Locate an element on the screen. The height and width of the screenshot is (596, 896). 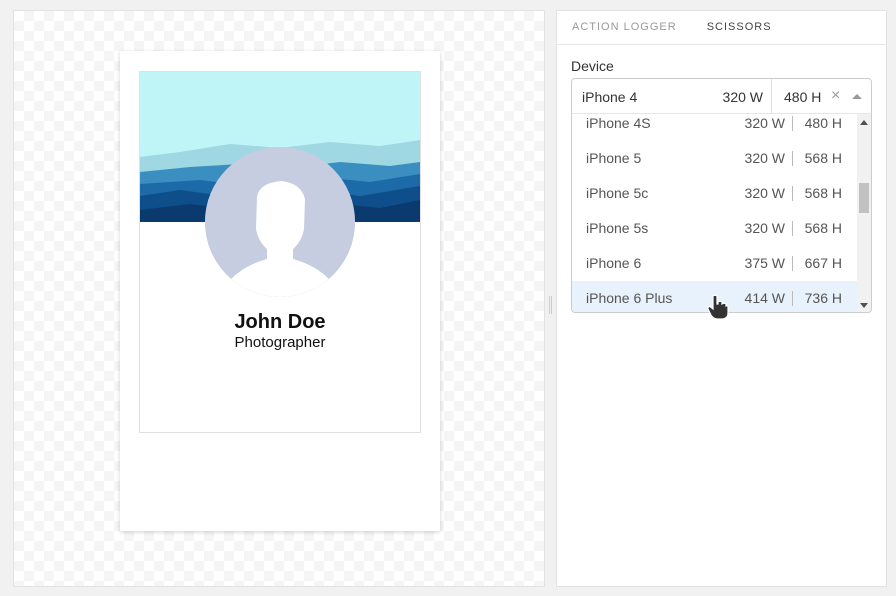
avatar is located at coordinates (280, 222).